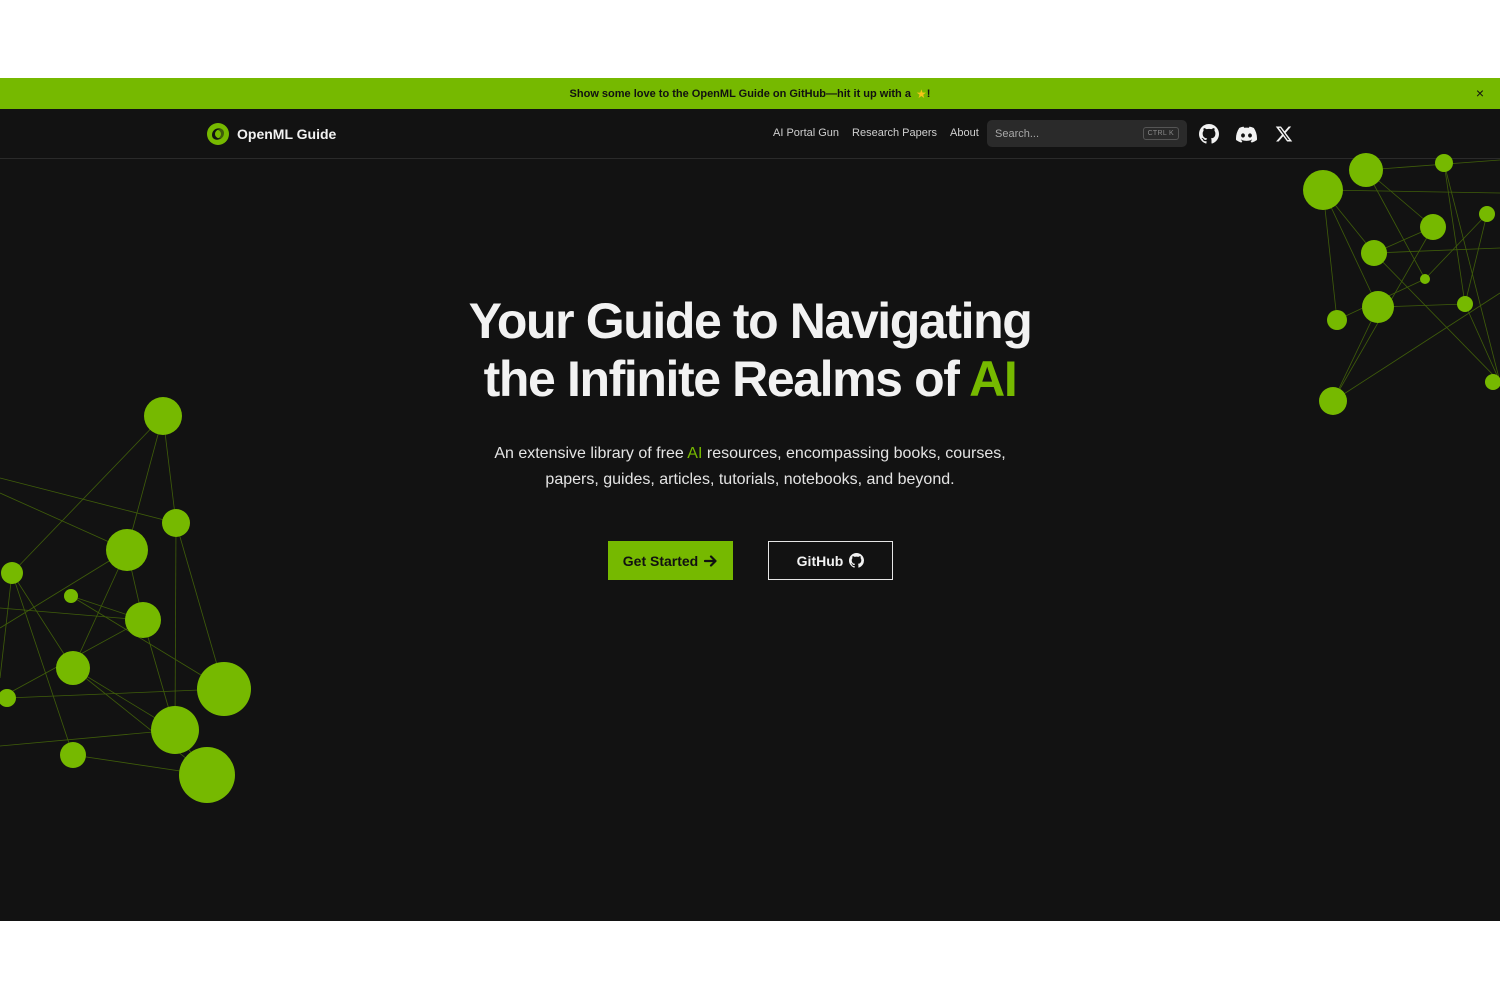 This screenshot has width=1500, height=1000. What do you see at coordinates (660, 560) in the screenshot?
I see `get-started-label: Get Started` at bounding box center [660, 560].